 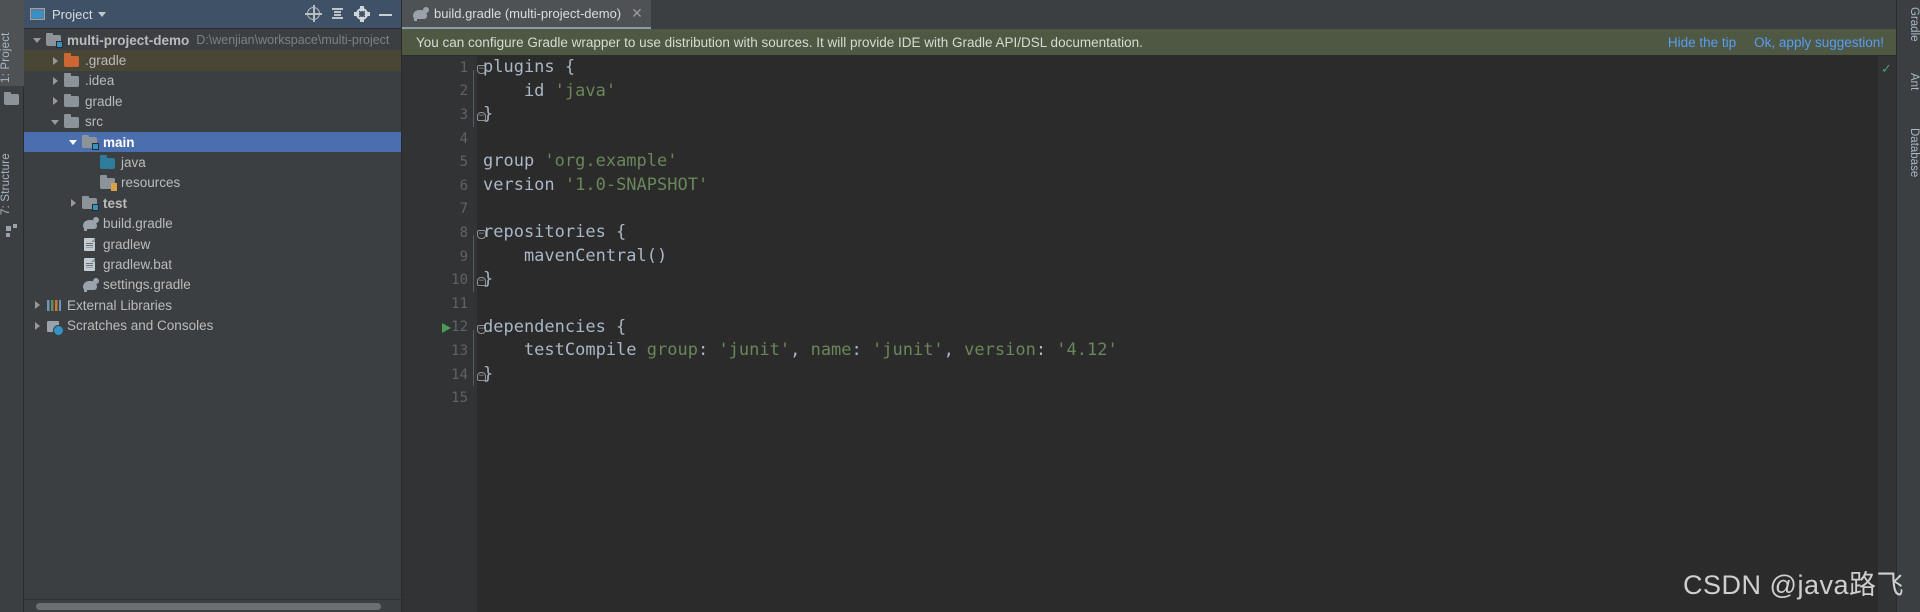 I want to click on tree-item-settings-gradle: settings.gradle, so click(x=212, y=285).